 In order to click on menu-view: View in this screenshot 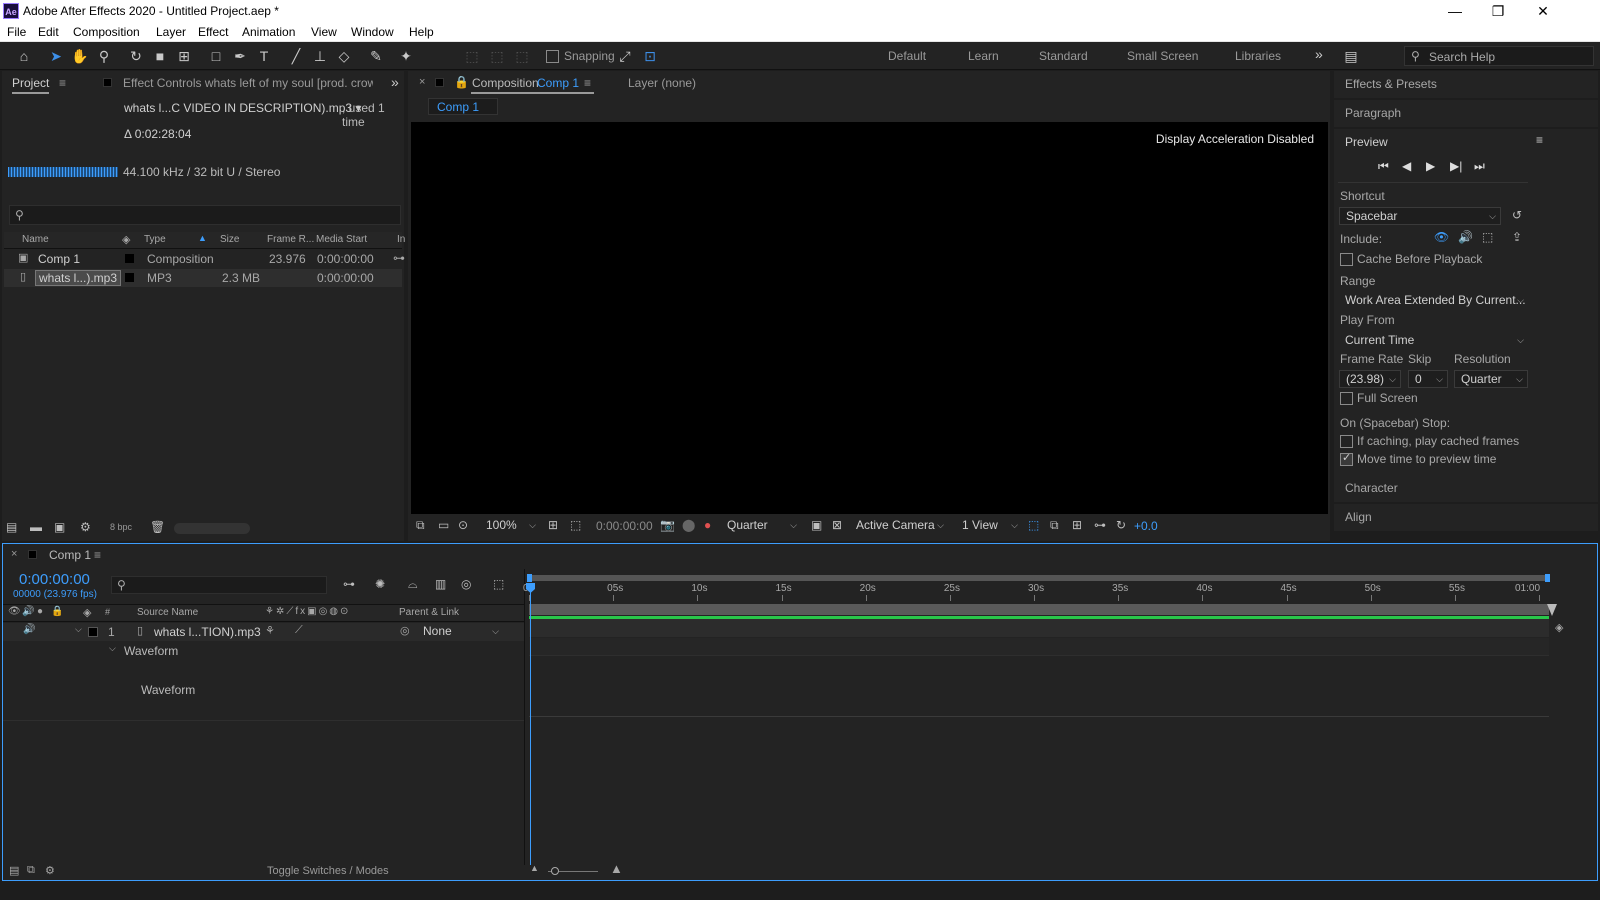, I will do `click(324, 32)`.